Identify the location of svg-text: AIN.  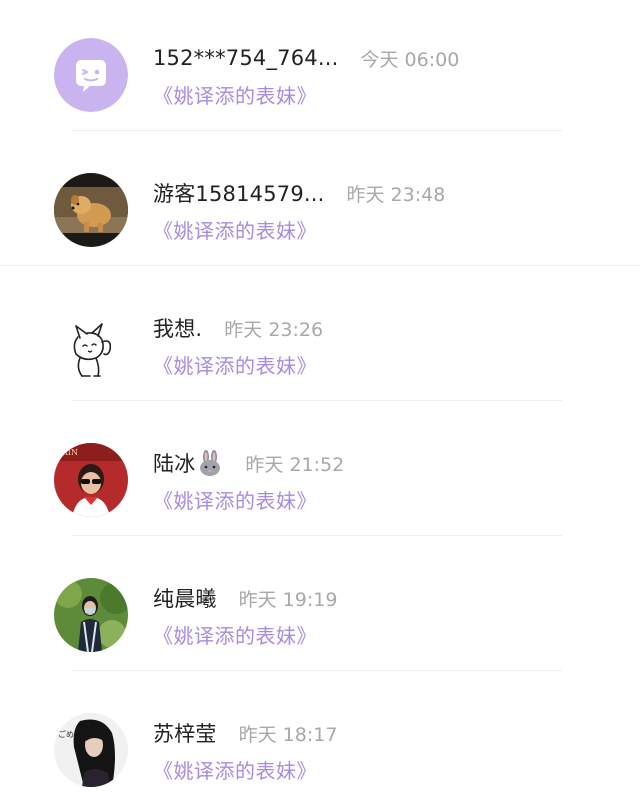
(69, 452).